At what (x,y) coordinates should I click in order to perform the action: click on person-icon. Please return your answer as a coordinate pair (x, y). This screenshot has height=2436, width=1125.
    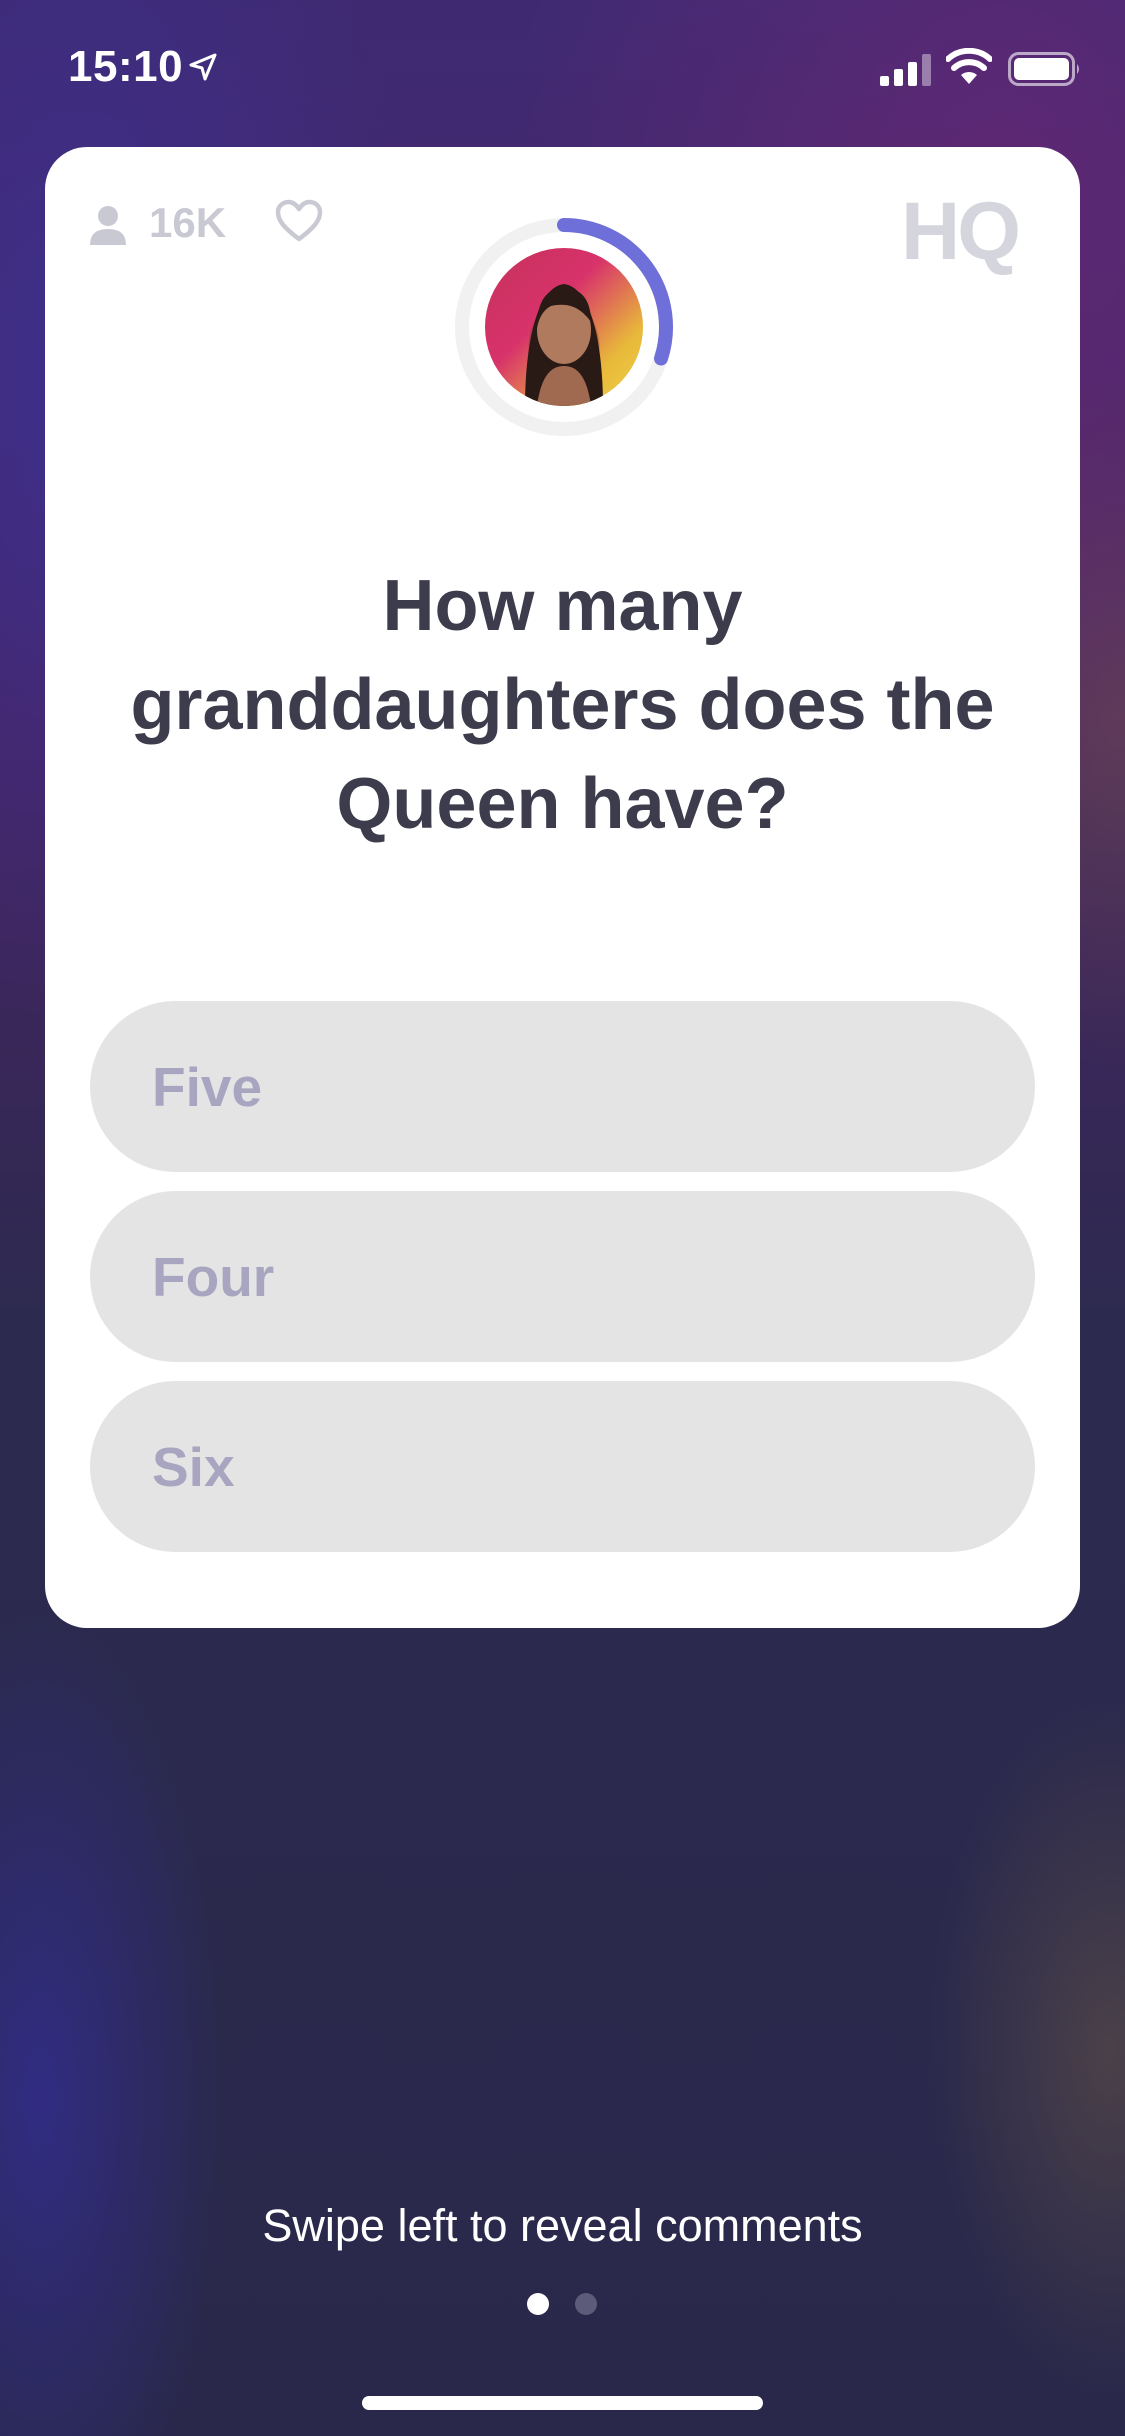
    Looking at the image, I should click on (108, 225).